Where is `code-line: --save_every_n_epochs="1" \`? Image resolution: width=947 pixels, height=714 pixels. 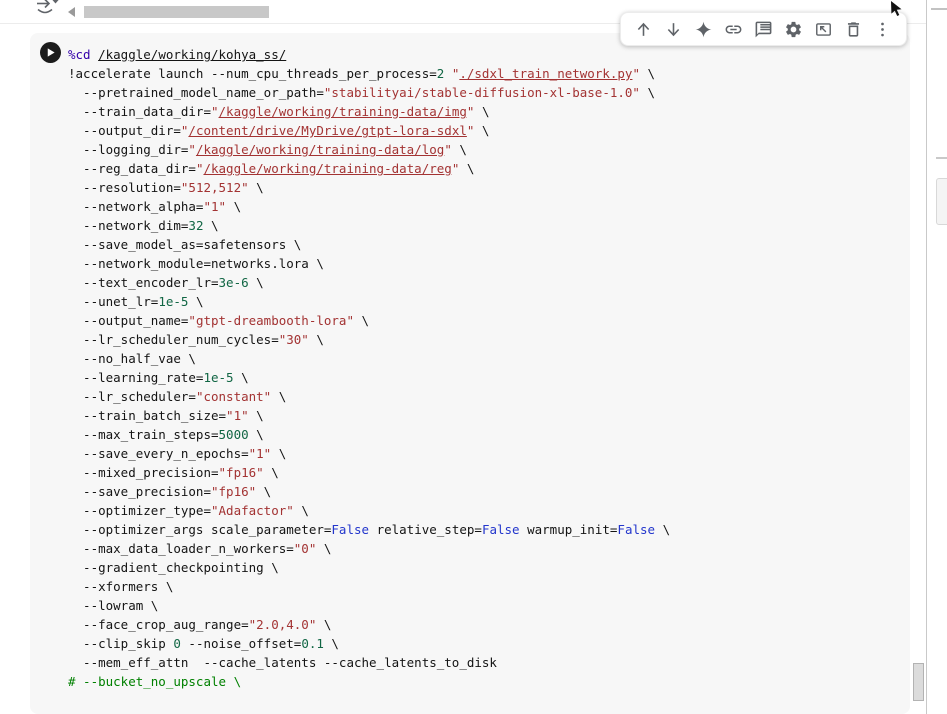 code-line: --save_every_n_epochs="1" \ is located at coordinates (369, 453).